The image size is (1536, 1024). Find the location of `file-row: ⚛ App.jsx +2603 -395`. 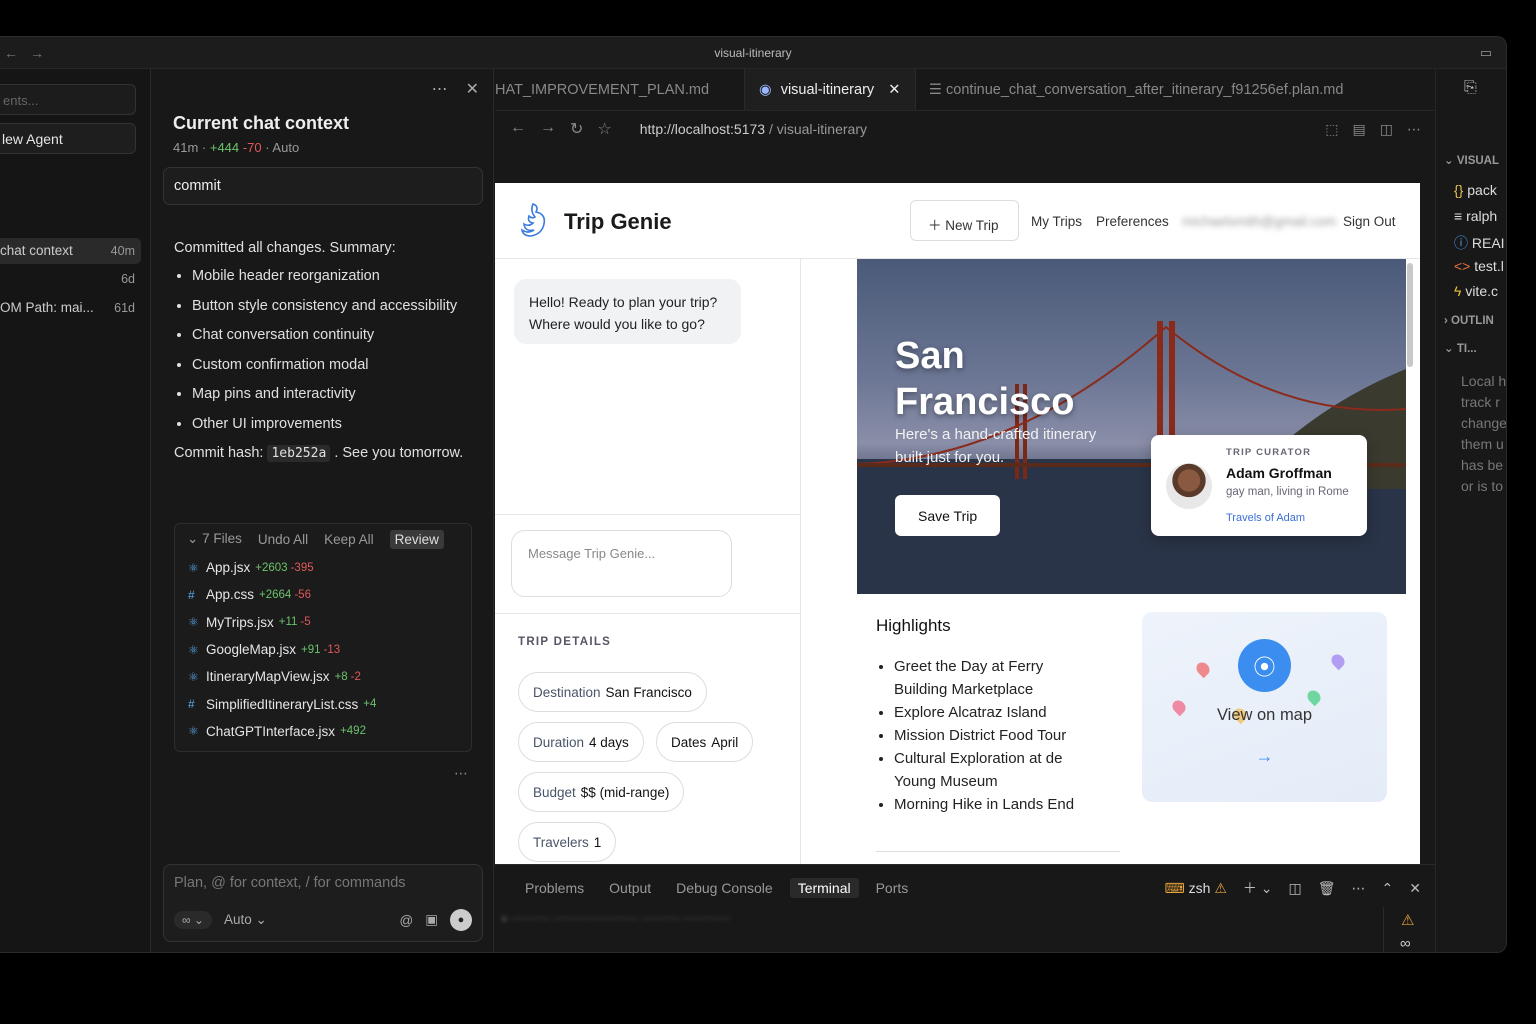

file-row: ⚛ App.jsx +2603 -395 is located at coordinates (323, 567).